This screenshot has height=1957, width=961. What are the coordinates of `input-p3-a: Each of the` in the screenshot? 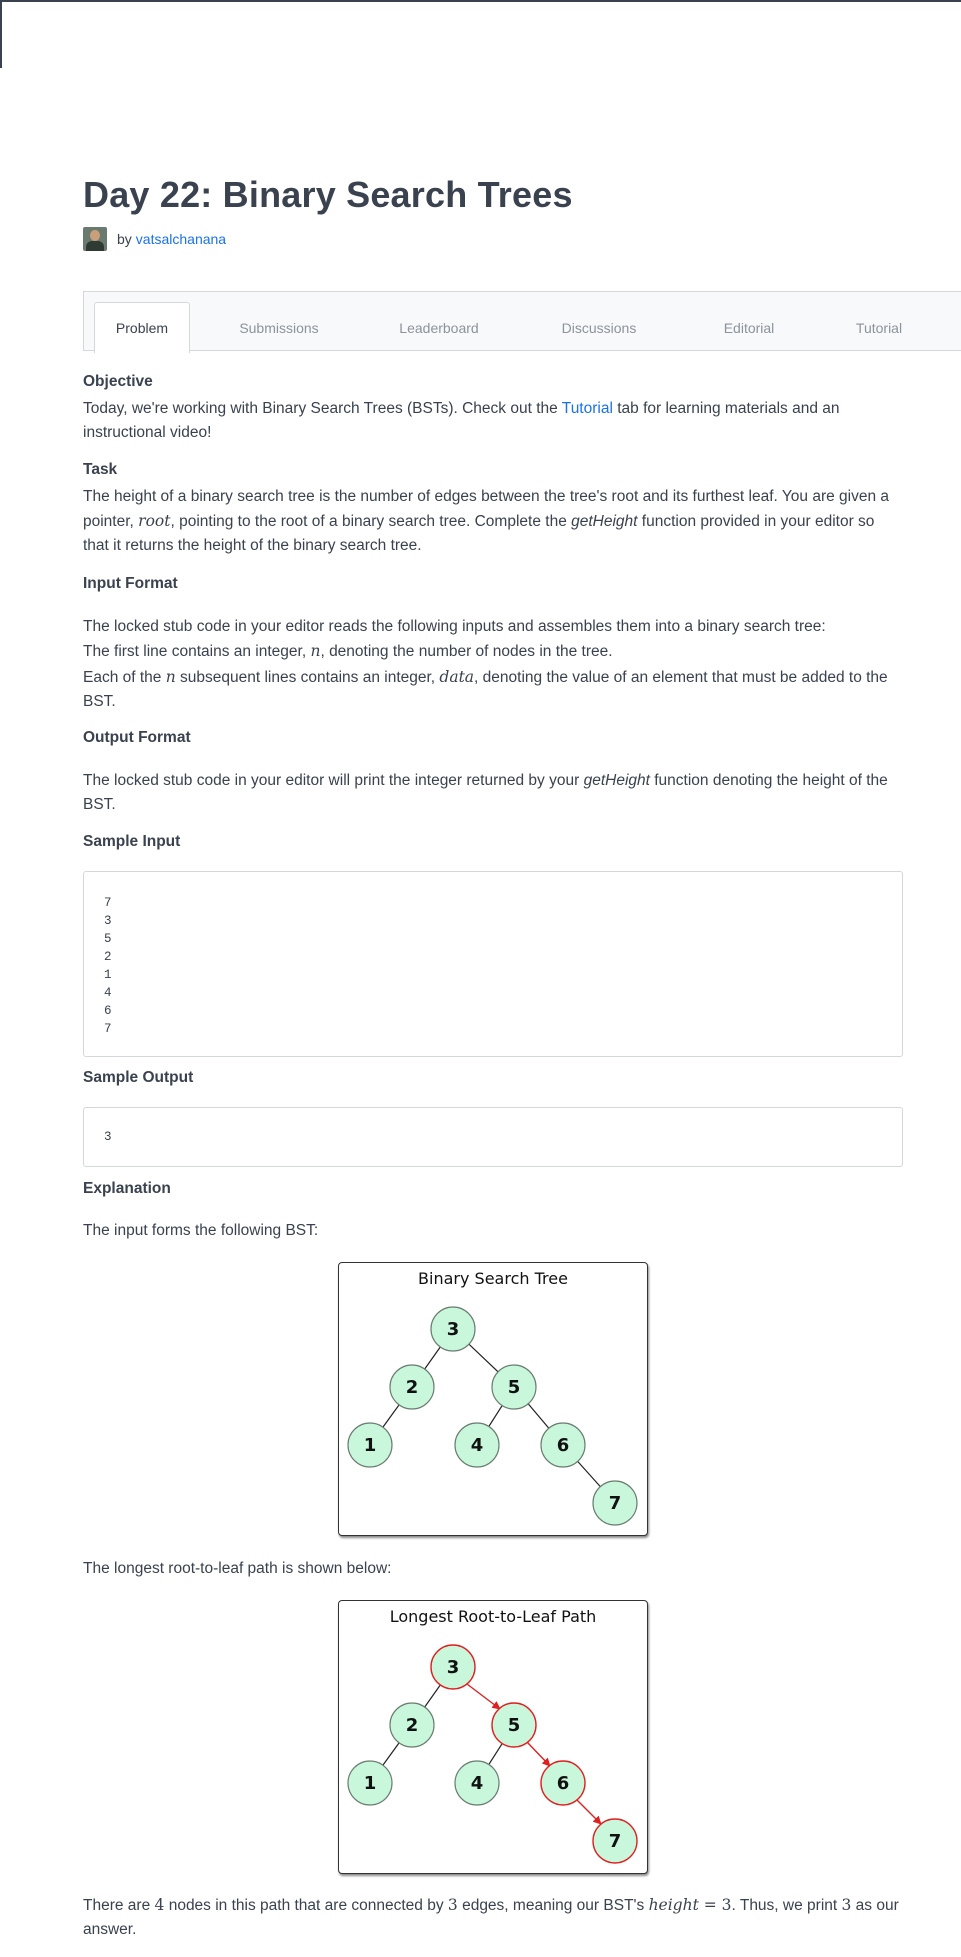 It's located at (124, 677).